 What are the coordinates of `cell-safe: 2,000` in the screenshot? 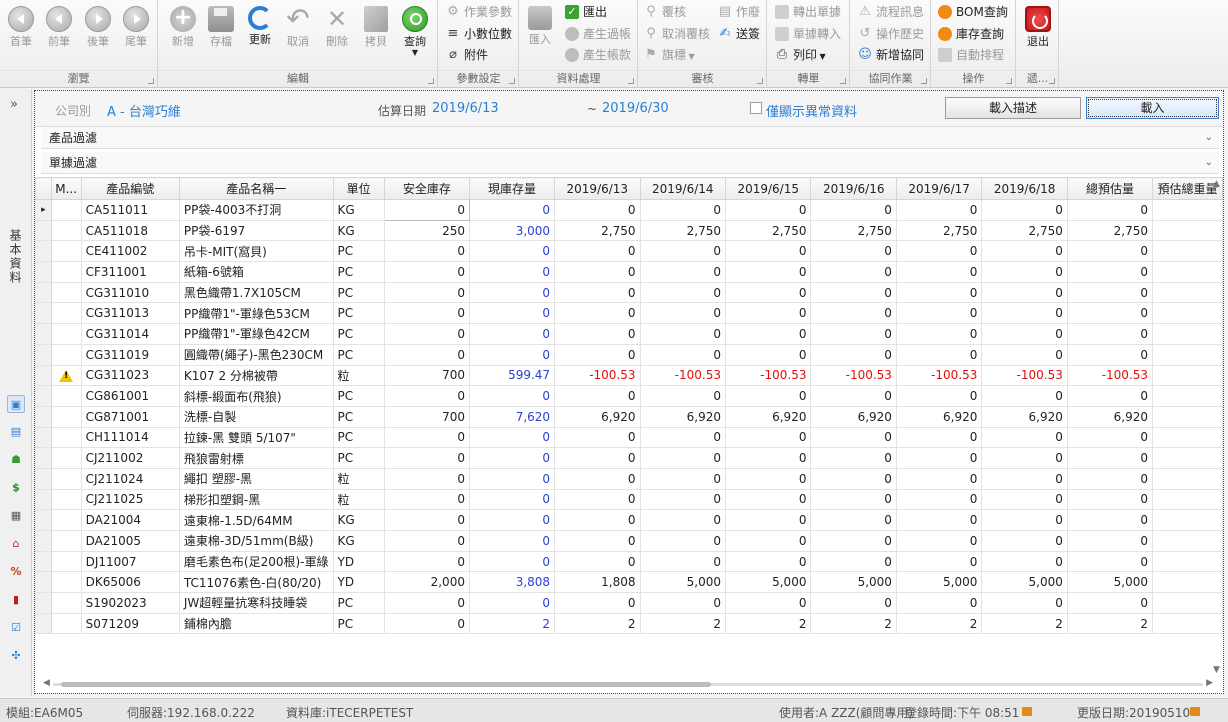 It's located at (426, 582).